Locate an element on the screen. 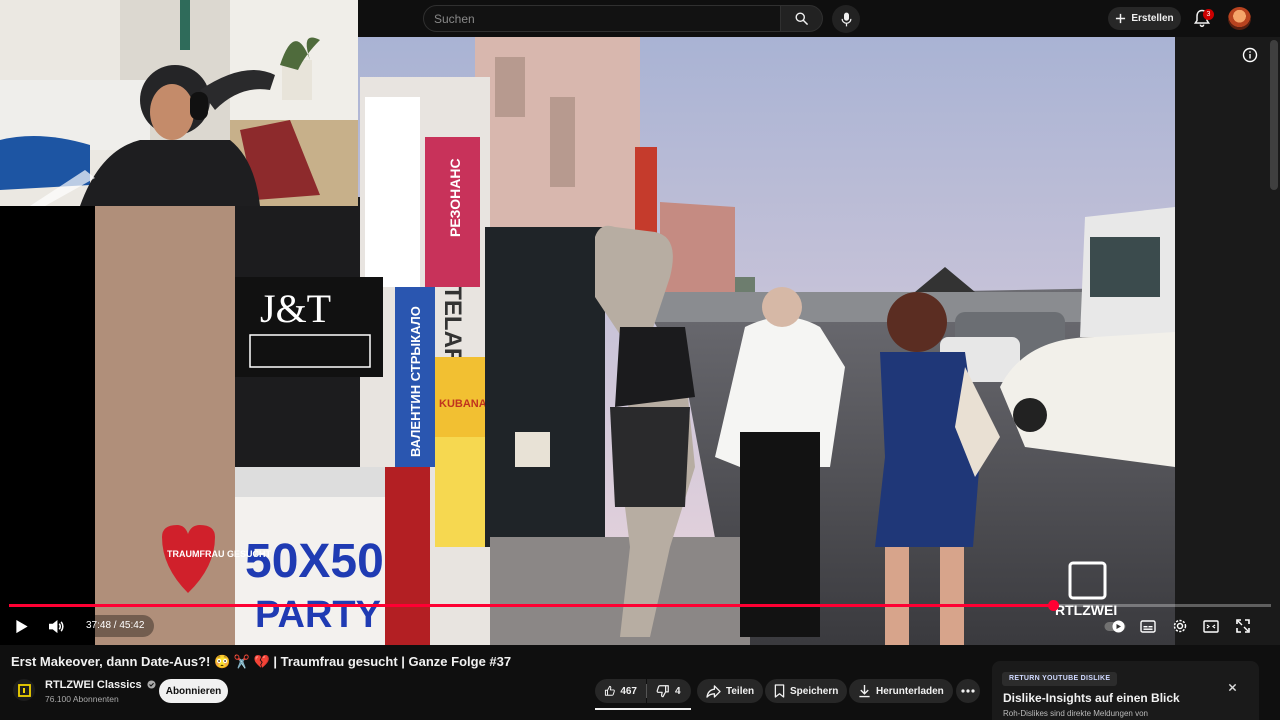  party-poster-text: PARTY is located at coordinates (318, 615).